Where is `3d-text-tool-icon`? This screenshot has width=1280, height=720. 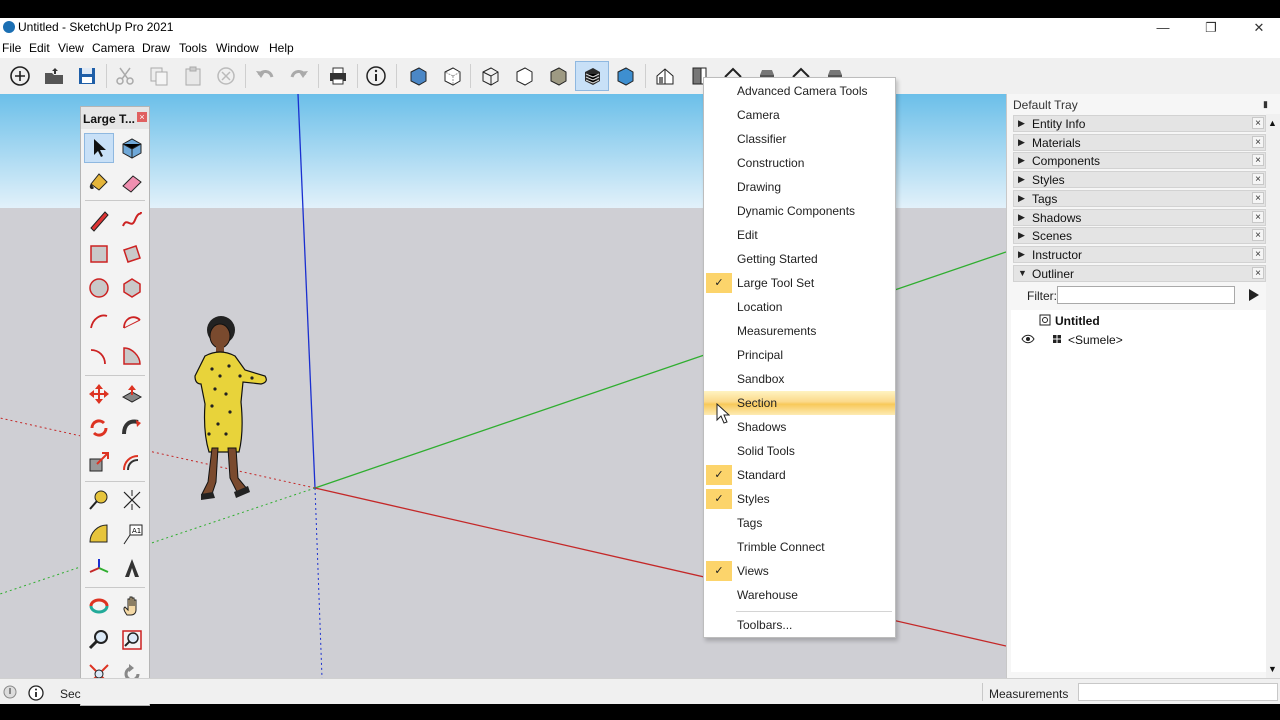 3d-text-tool-icon is located at coordinates (132, 568).